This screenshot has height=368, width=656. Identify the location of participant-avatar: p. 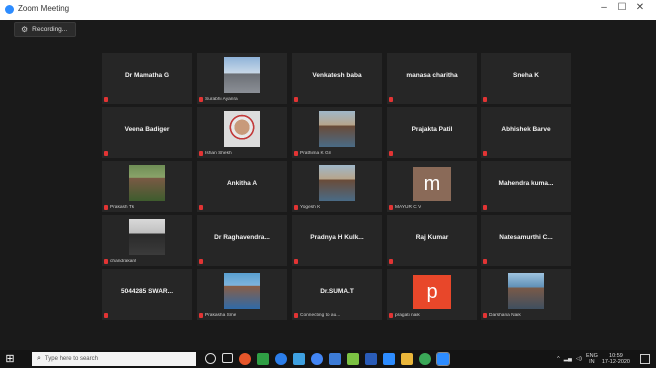
(432, 292).